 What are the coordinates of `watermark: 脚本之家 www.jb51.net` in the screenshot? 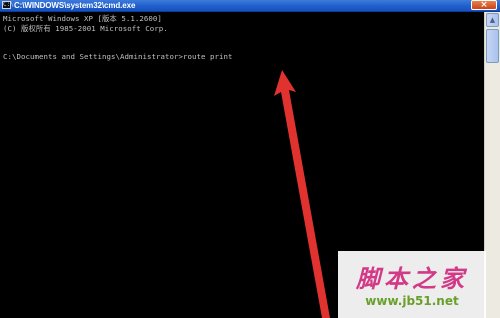 It's located at (412, 284).